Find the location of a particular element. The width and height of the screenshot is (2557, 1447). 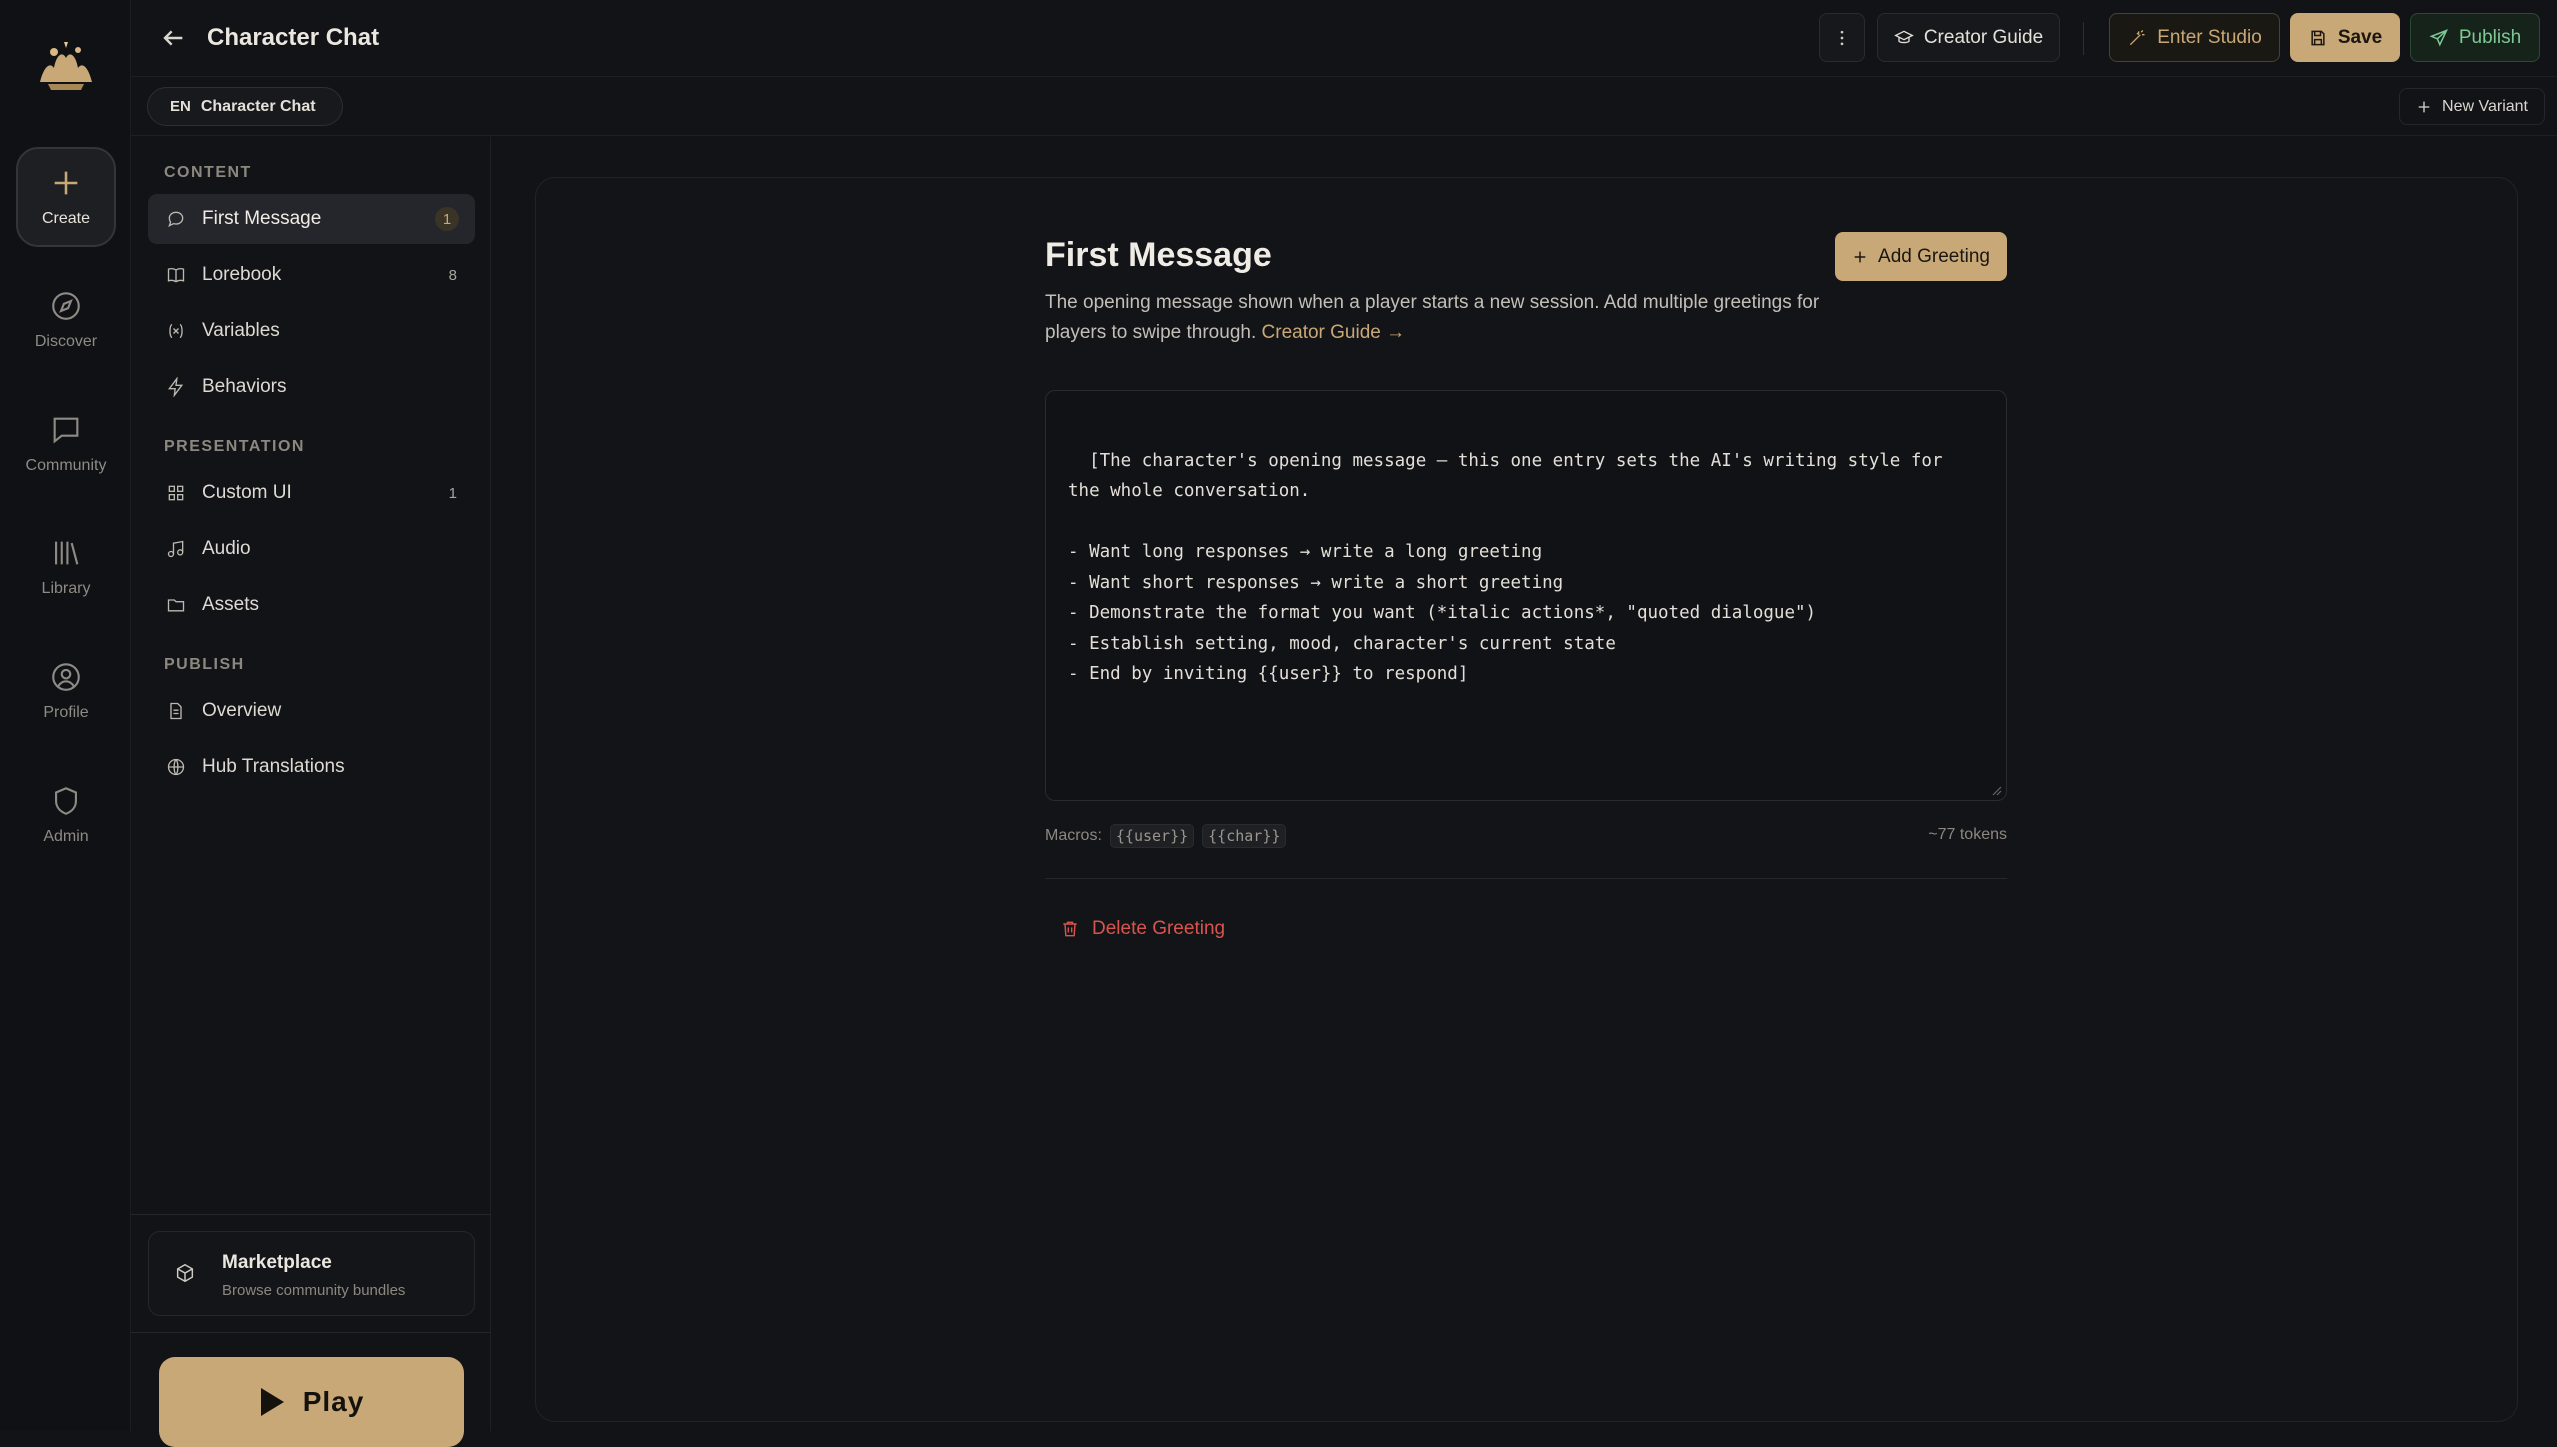

rail-library: Library is located at coordinates (66, 567).